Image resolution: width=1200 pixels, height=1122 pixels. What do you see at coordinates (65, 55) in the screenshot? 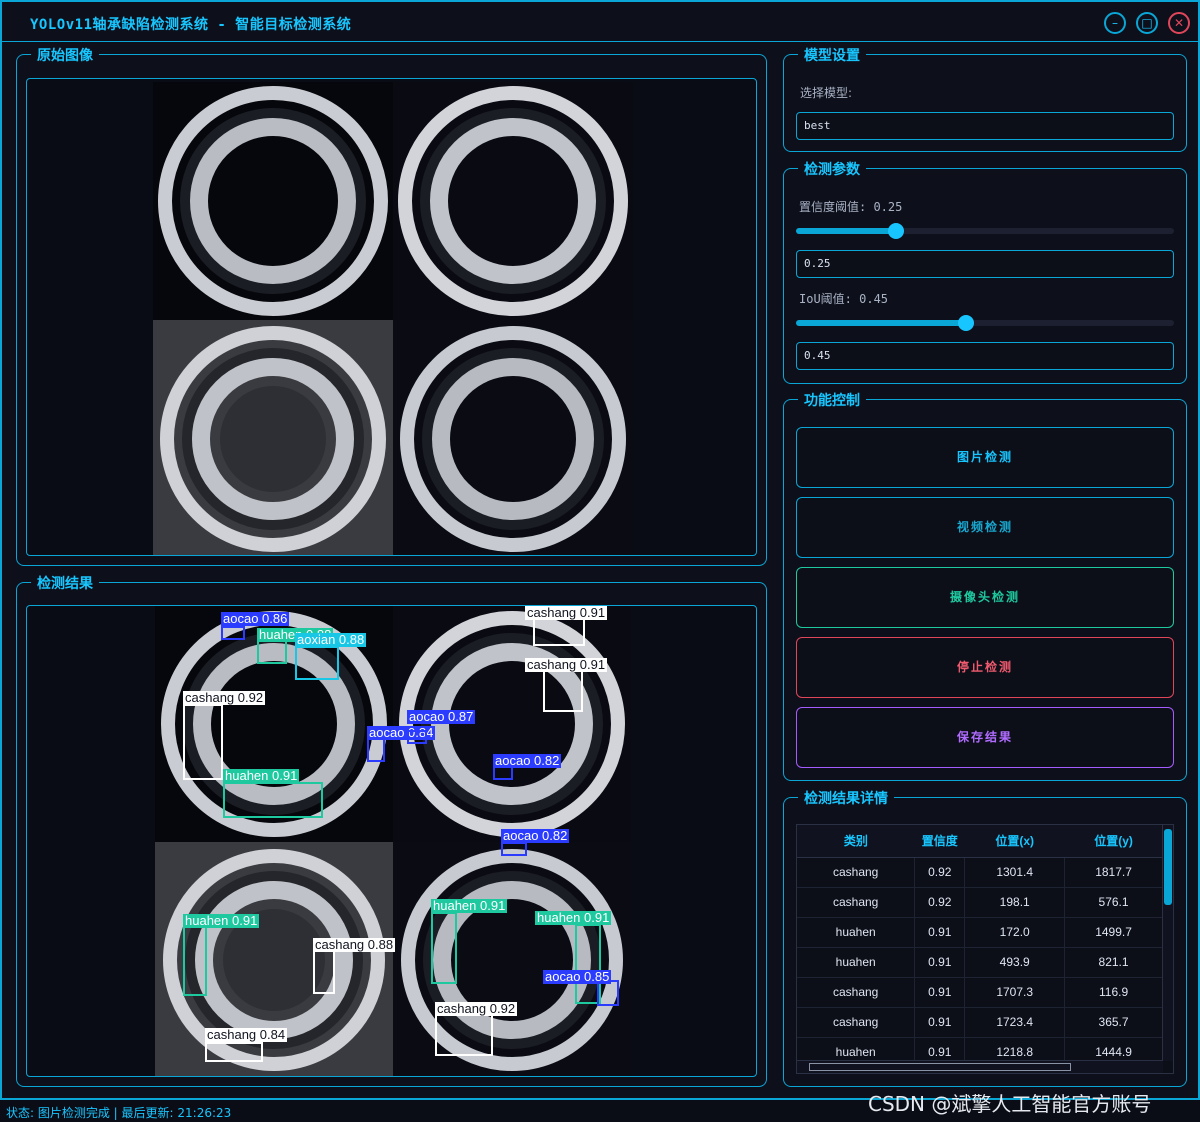
I see `original-image-title: 原始图像` at bounding box center [65, 55].